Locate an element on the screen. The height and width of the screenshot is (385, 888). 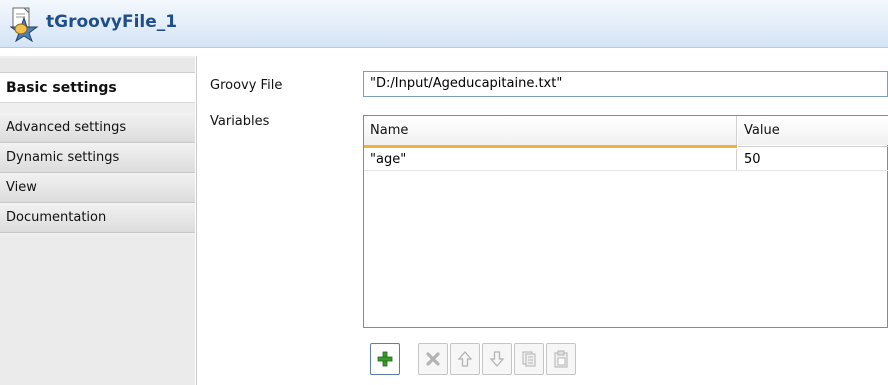
copy-button is located at coordinates (529, 359).